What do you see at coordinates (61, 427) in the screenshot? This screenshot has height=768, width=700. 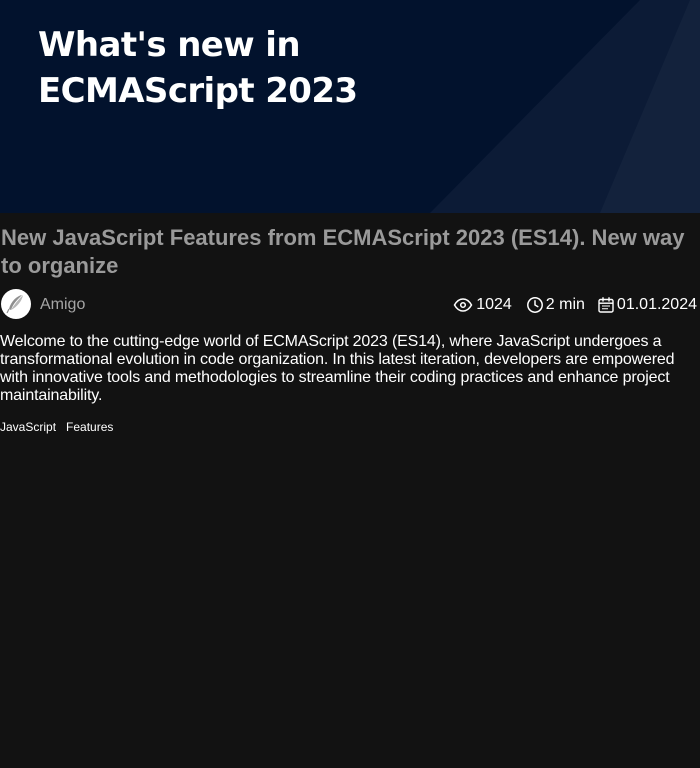 I see `tag-list: JavaScript Features` at bounding box center [61, 427].